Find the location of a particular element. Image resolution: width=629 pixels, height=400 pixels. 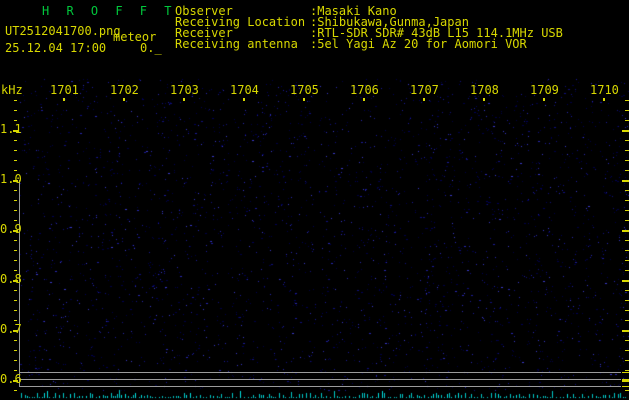

x-tick-label: 1704 is located at coordinates (244, 90).